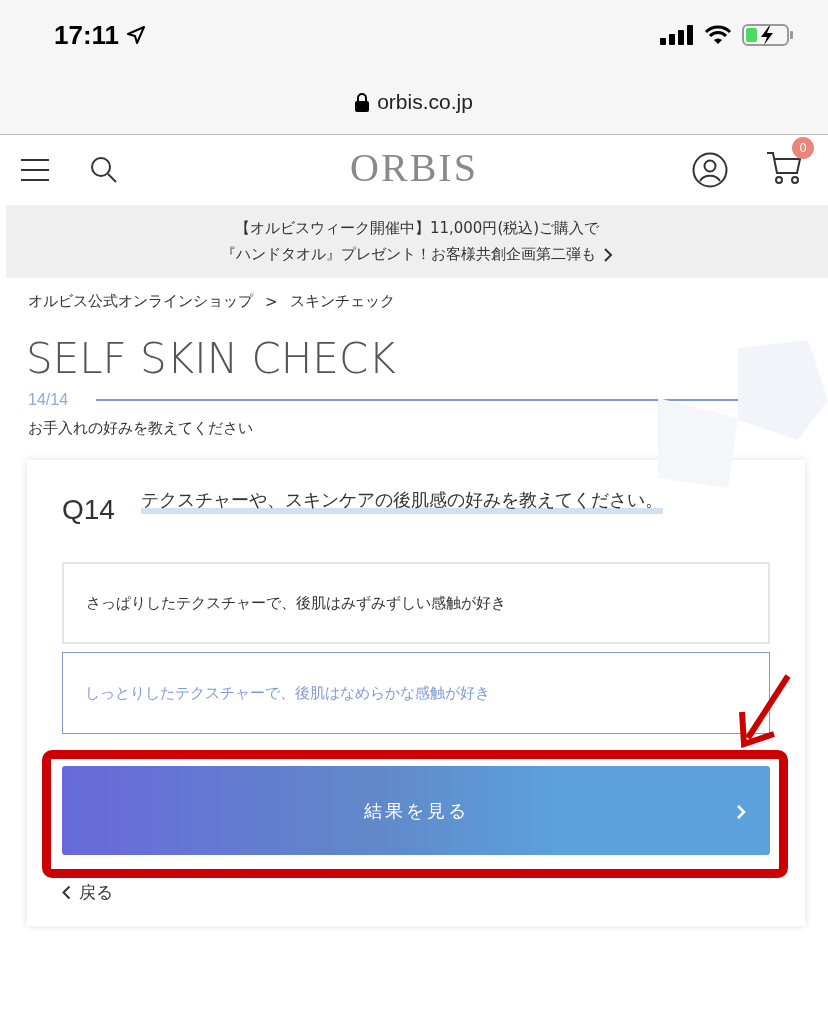 This screenshot has width=828, height=1025. Describe the element at coordinates (87, 35) in the screenshot. I see `status-time: 17:11` at that location.